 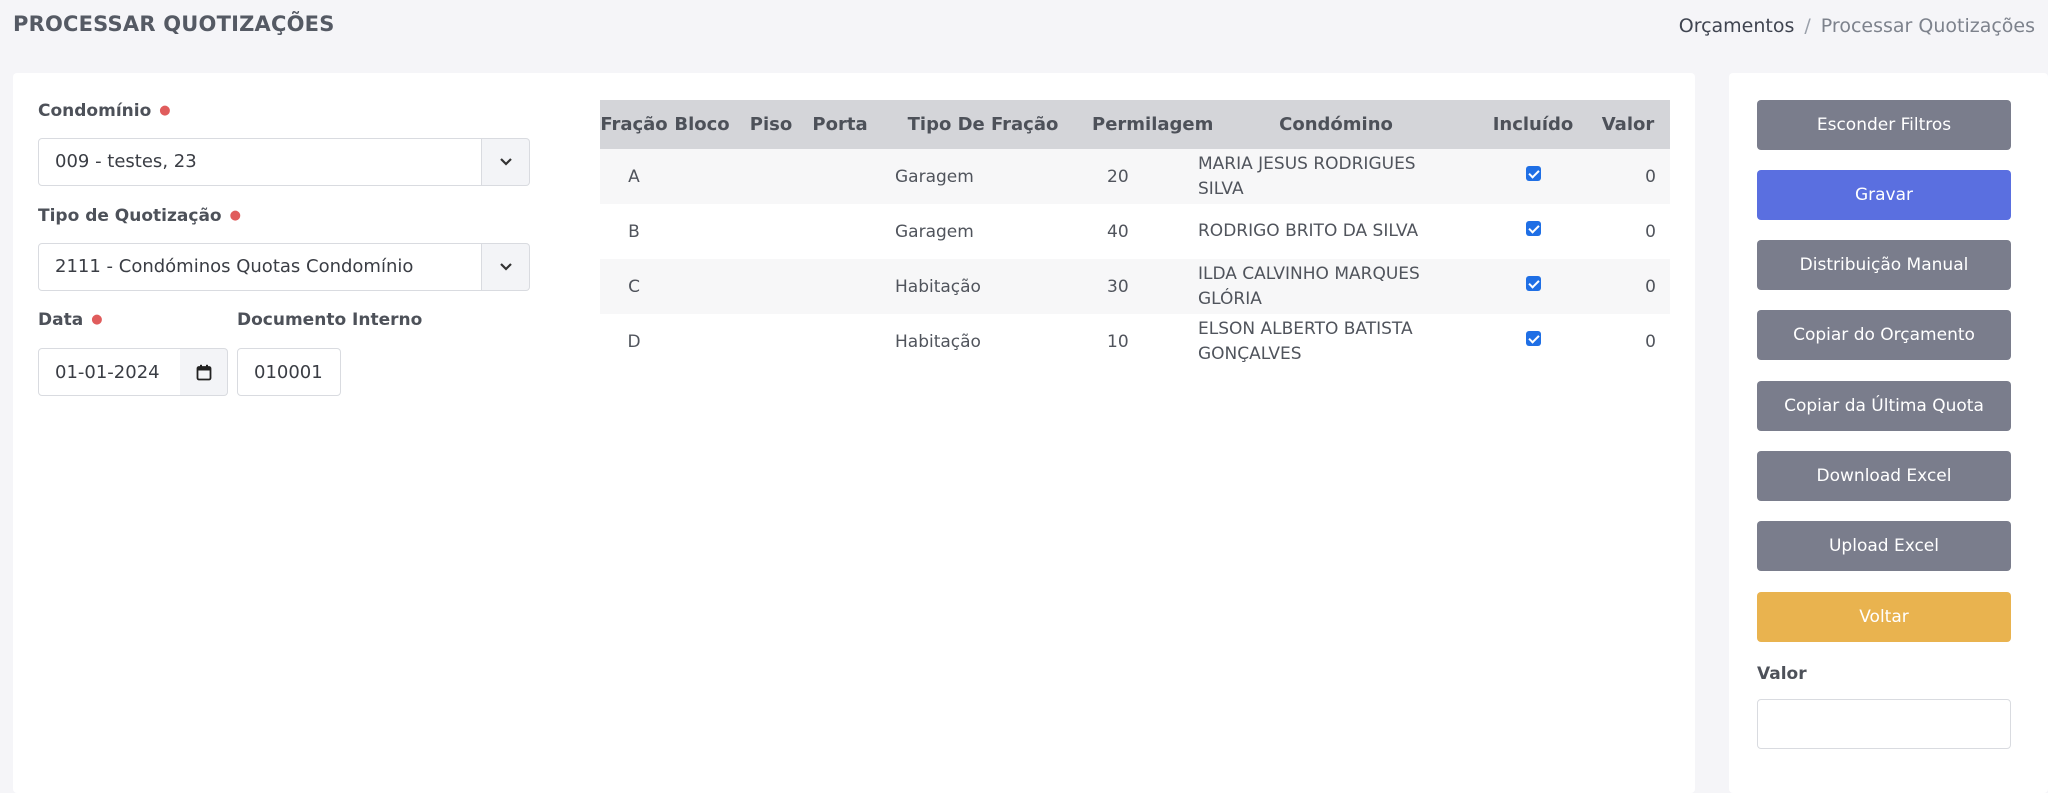 I want to click on esconder-filtros-button: Esconder Filtros, so click(x=1884, y=125).